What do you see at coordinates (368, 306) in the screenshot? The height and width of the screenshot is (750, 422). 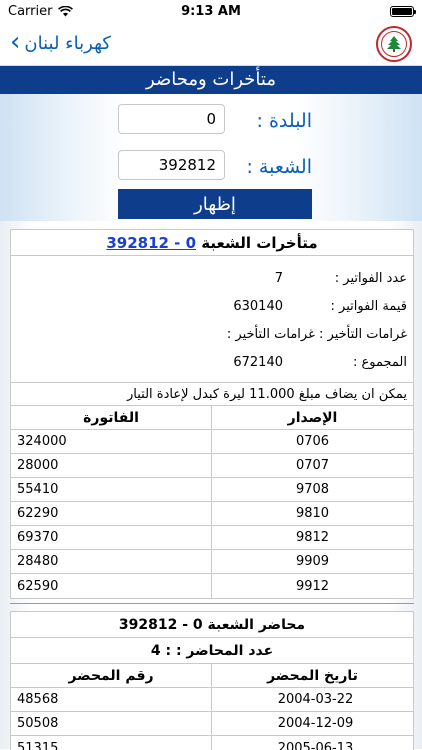 I see `invoices-value-label: قيمة الفواتير :` at bounding box center [368, 306].